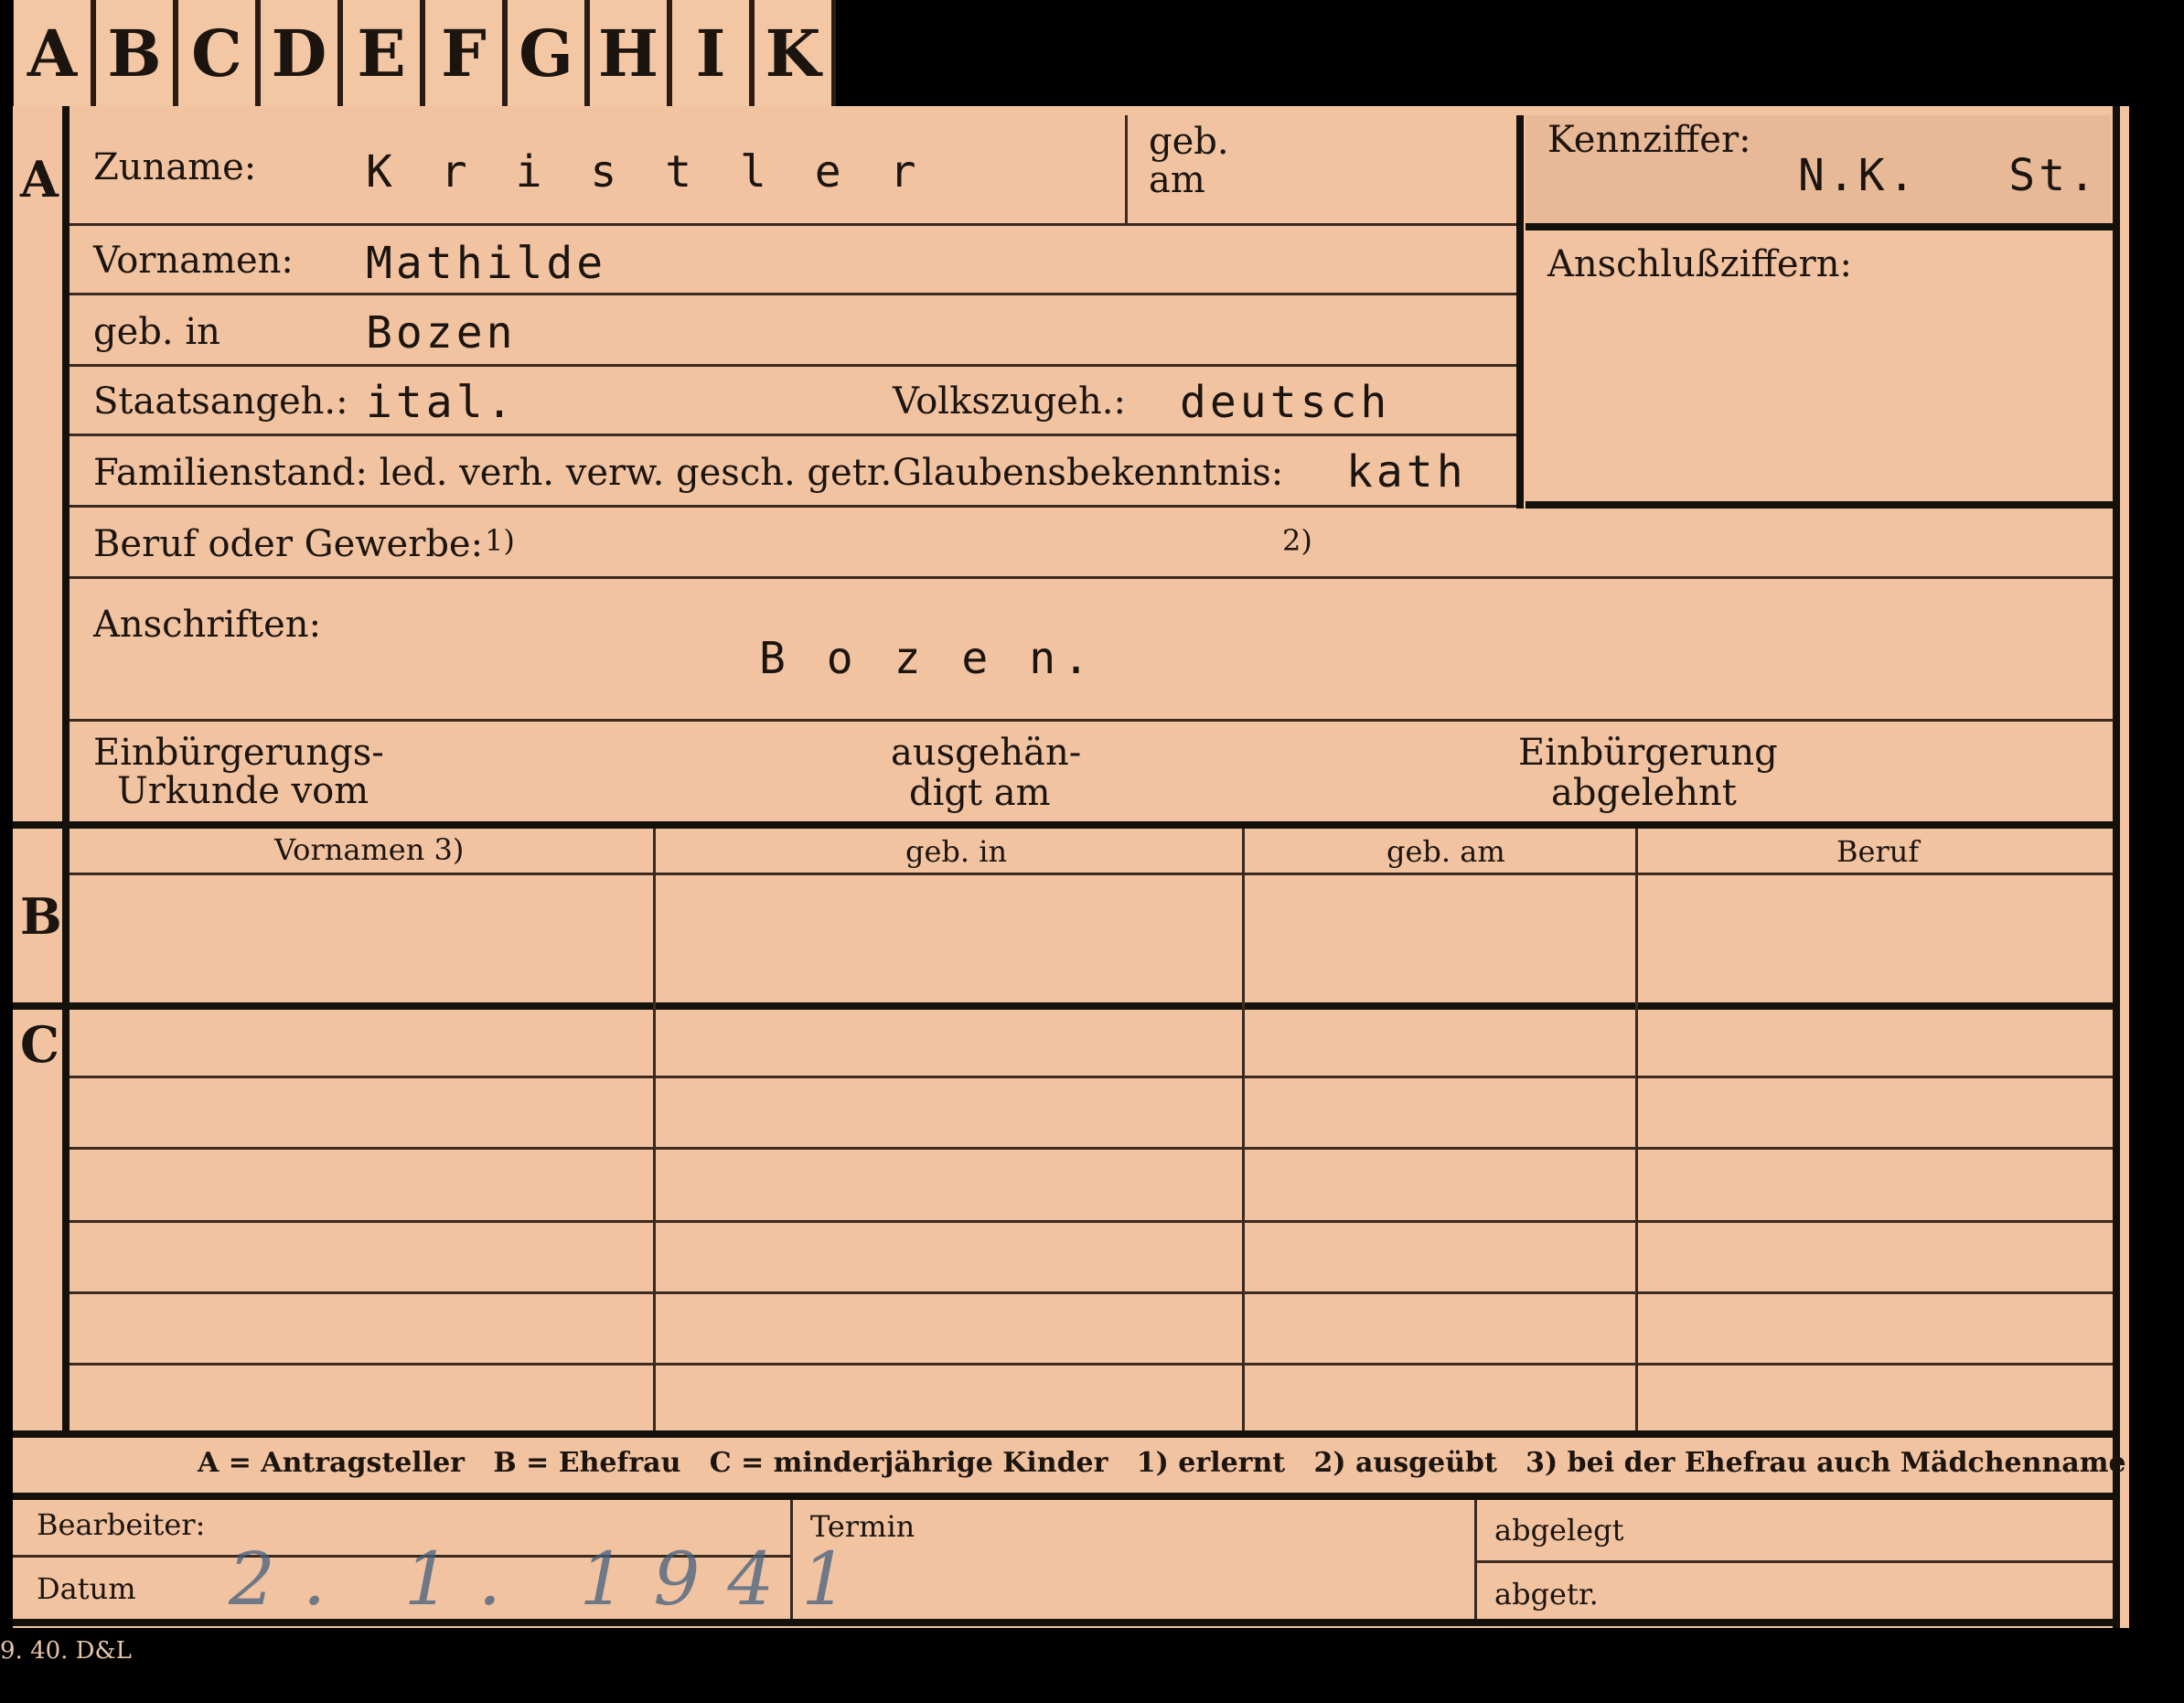  Describe the element at coordinates (66, 769) in the screenshot. I see `left-divider` at that location.